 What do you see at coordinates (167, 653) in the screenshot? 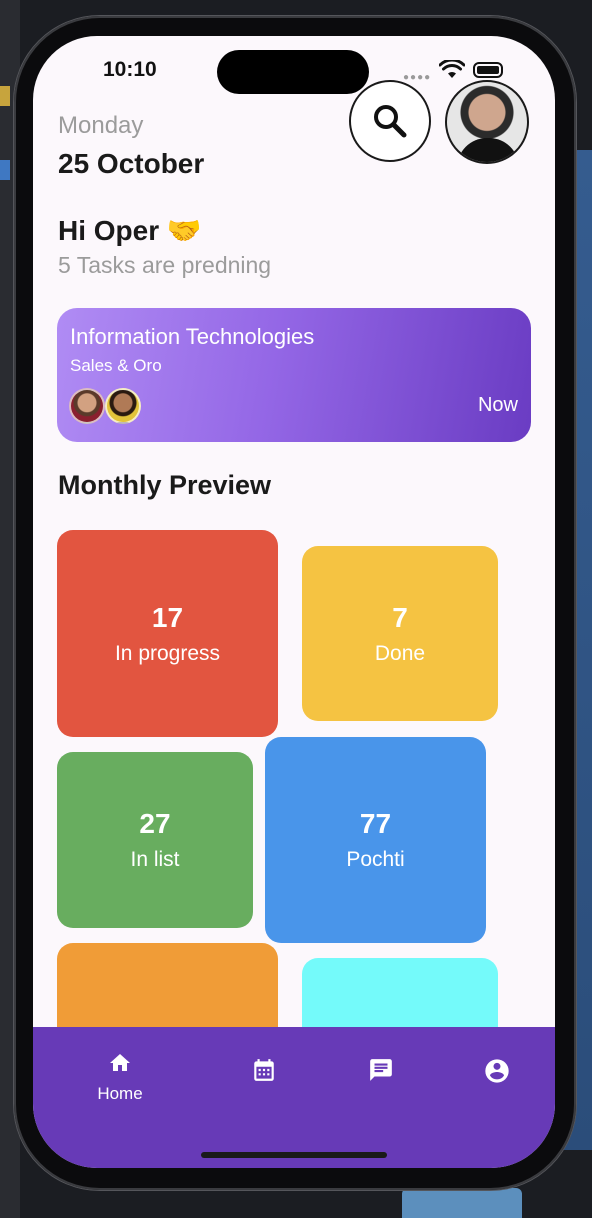
I see `tile-label: In progress` at bounding box center [167, 653].